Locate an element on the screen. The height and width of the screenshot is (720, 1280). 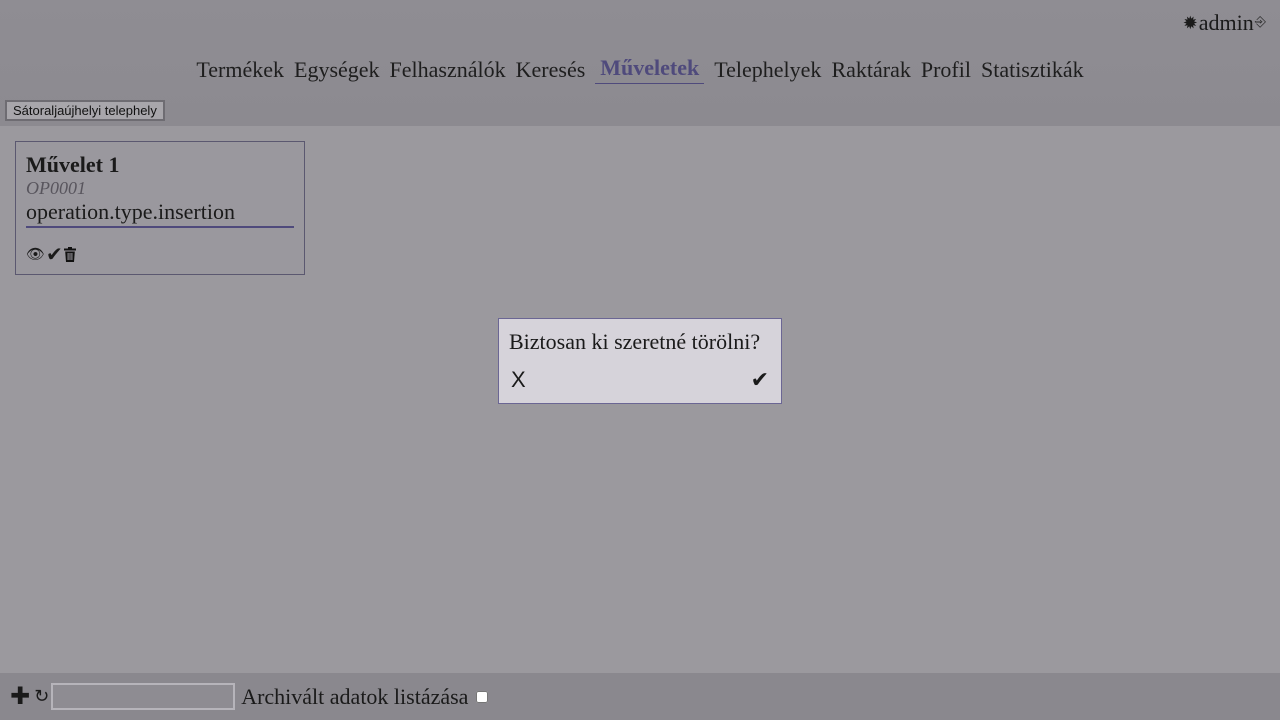
cancel-button: X is located at coordinates (518, 380).